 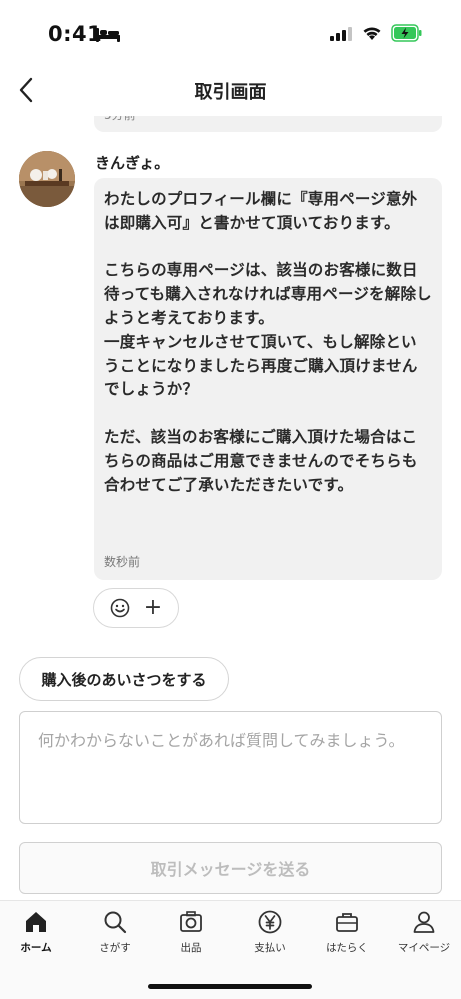 What do you see at coordinates (230, 32) in the screenshot?
I see `status-bar: 0:41` at bounding box center [230, 32].